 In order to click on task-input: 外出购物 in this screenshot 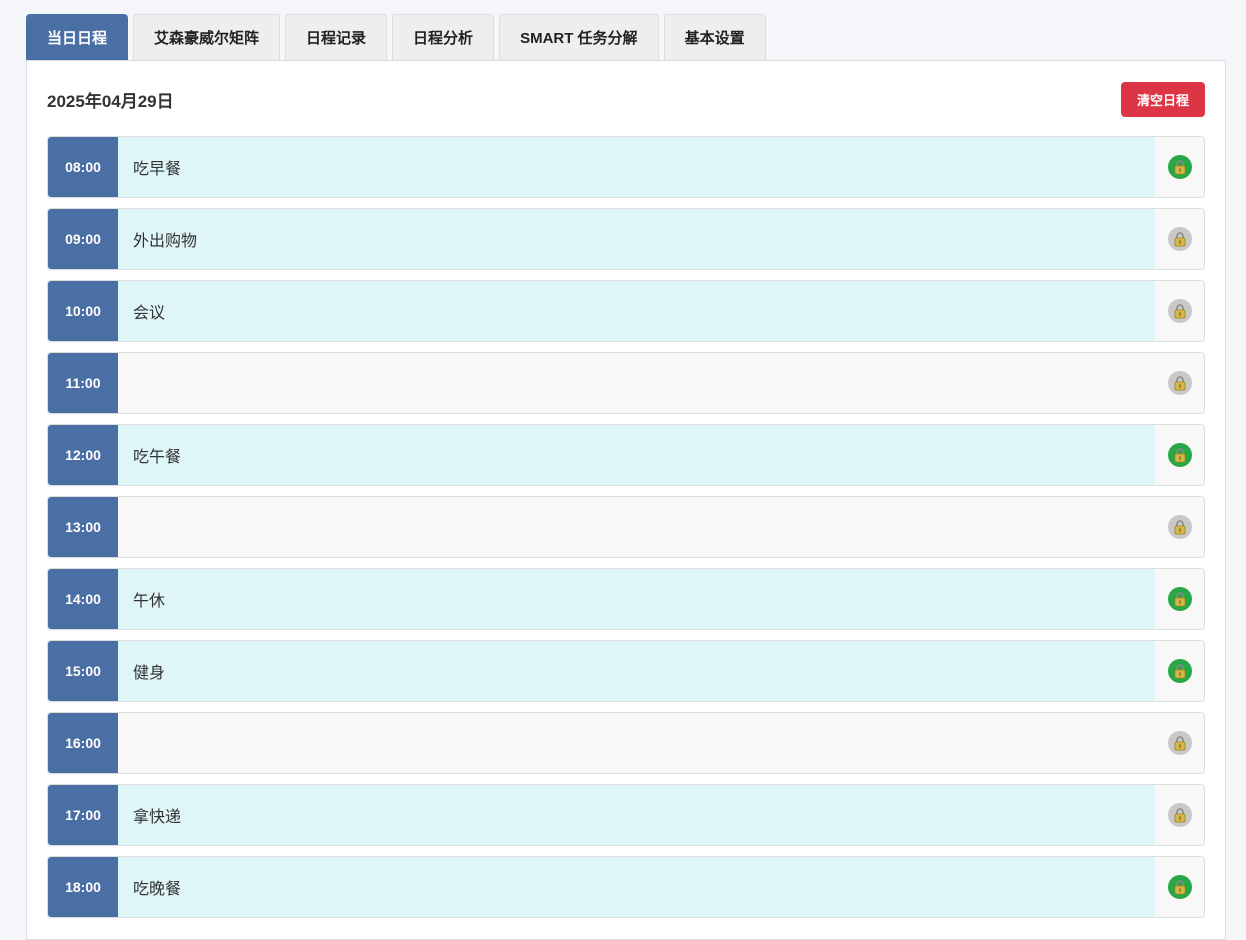, I will do `click(636, 239)`.